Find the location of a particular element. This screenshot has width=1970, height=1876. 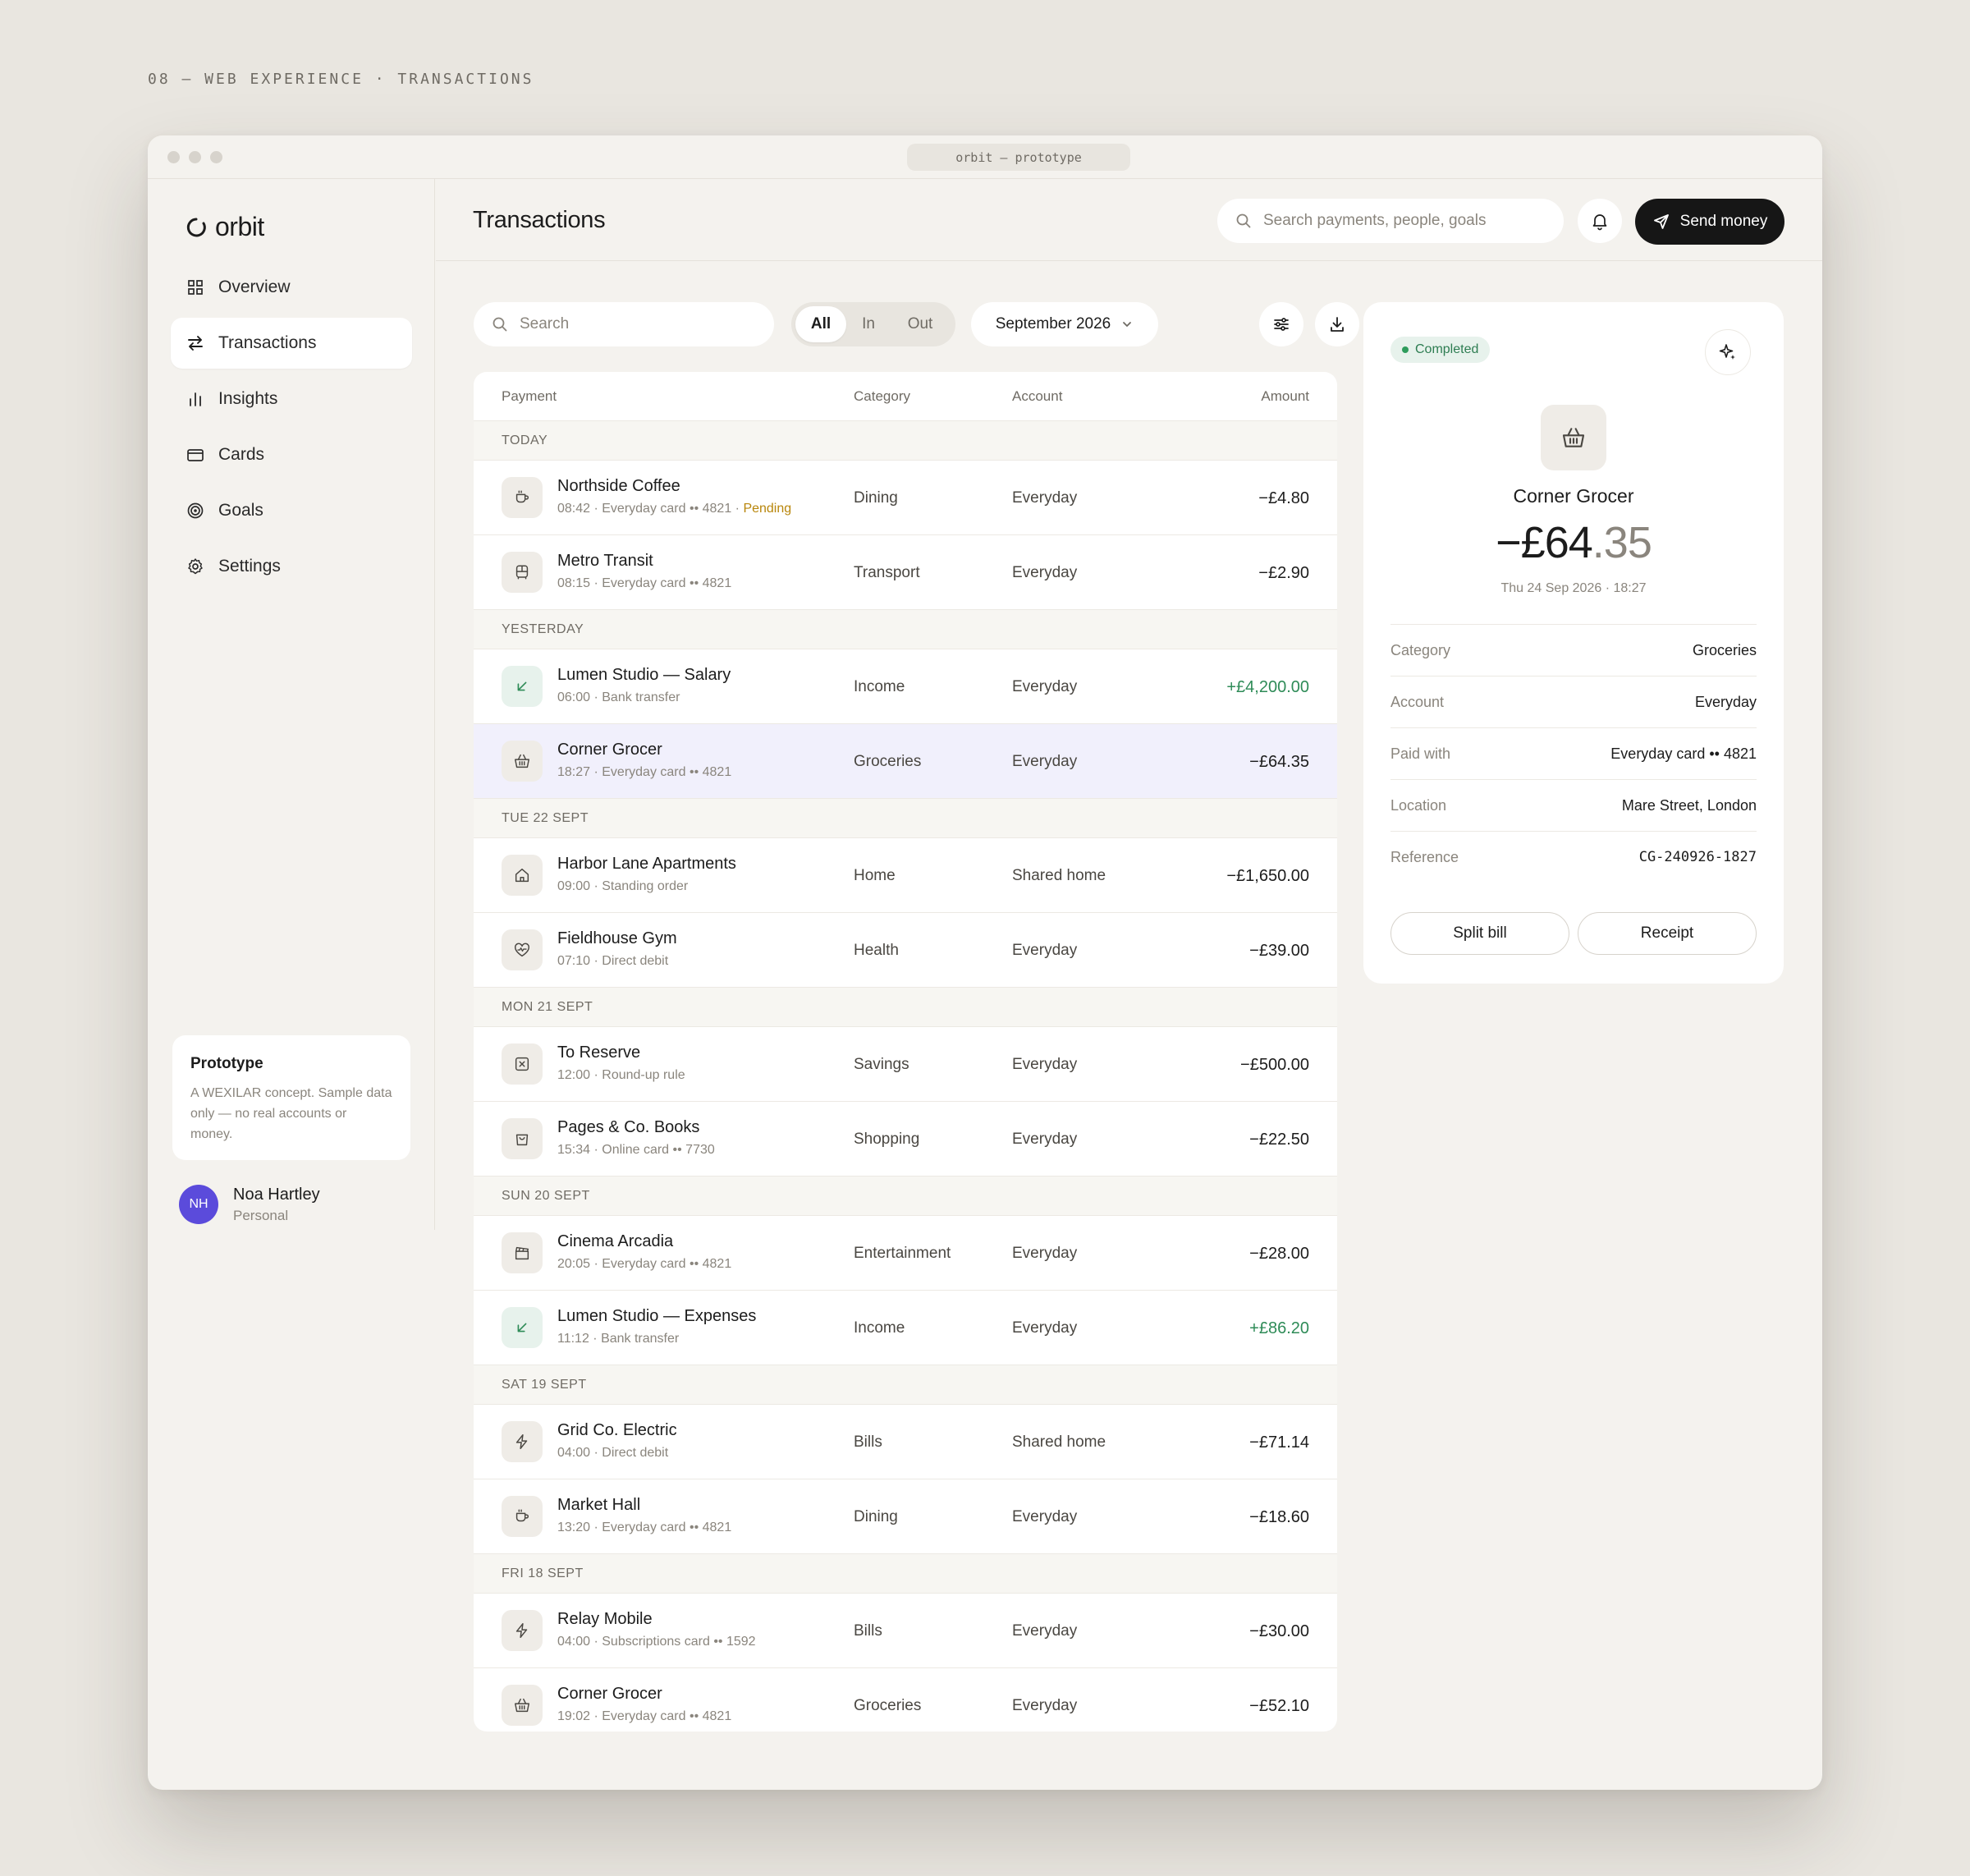

transaction-amount: −£4.80 is located at coordinates (1283, 498).